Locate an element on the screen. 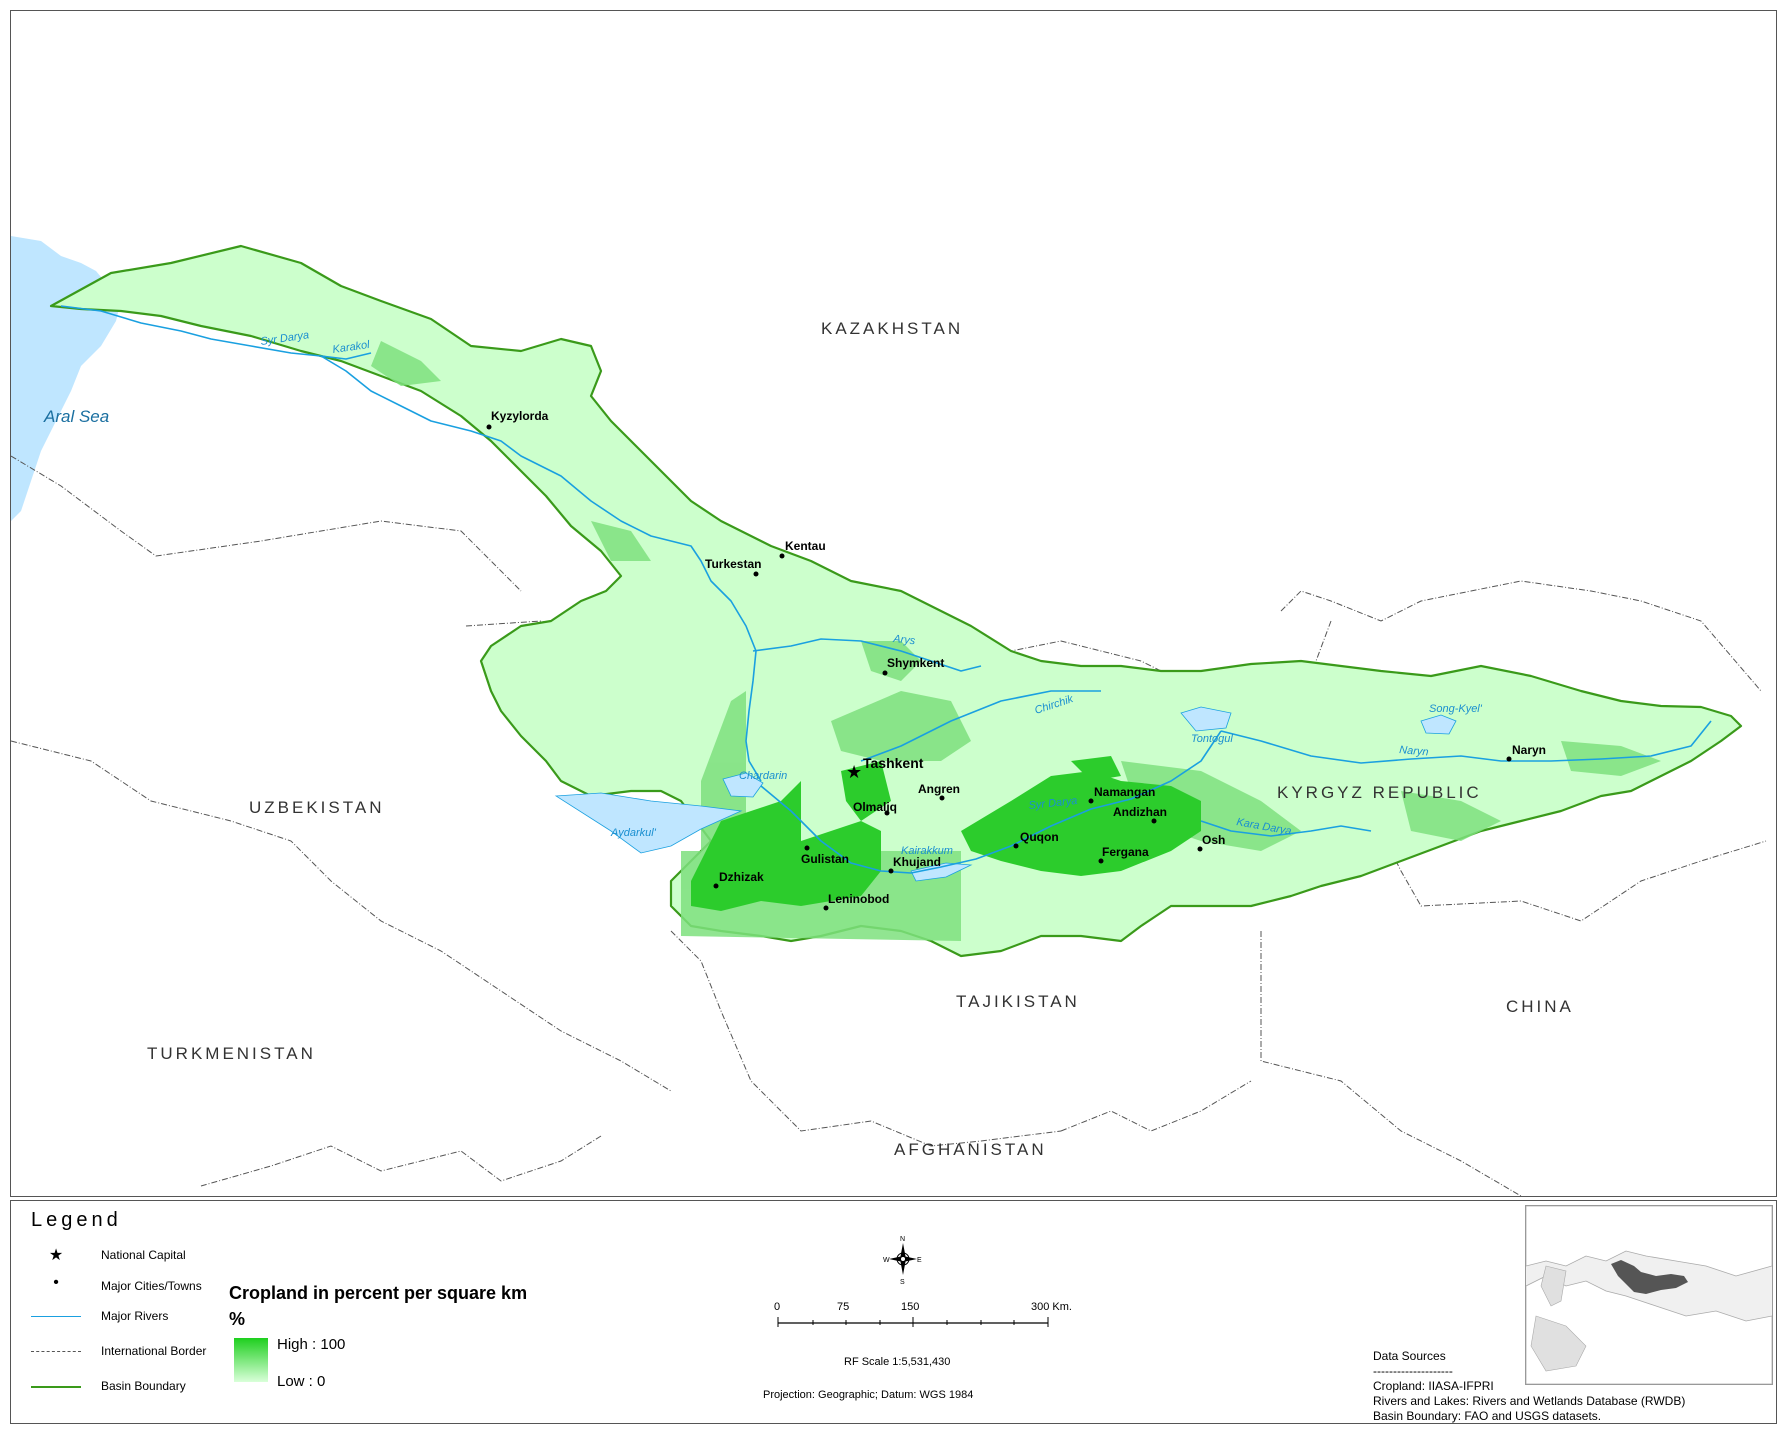  basin-line-icon is located at coordinates (56, 1387).